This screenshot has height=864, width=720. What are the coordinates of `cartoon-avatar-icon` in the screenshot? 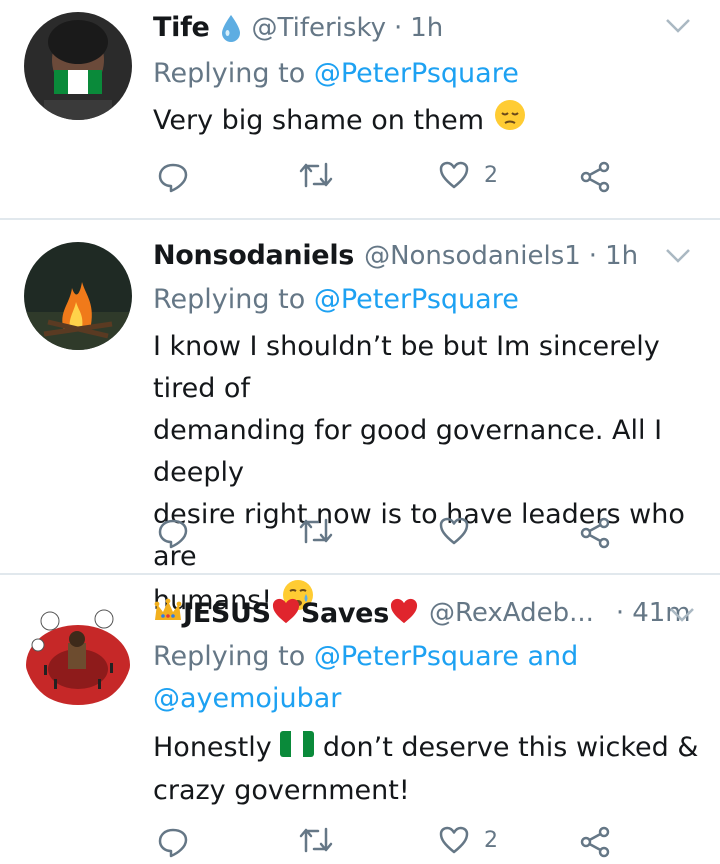 It's located at (78, 653).